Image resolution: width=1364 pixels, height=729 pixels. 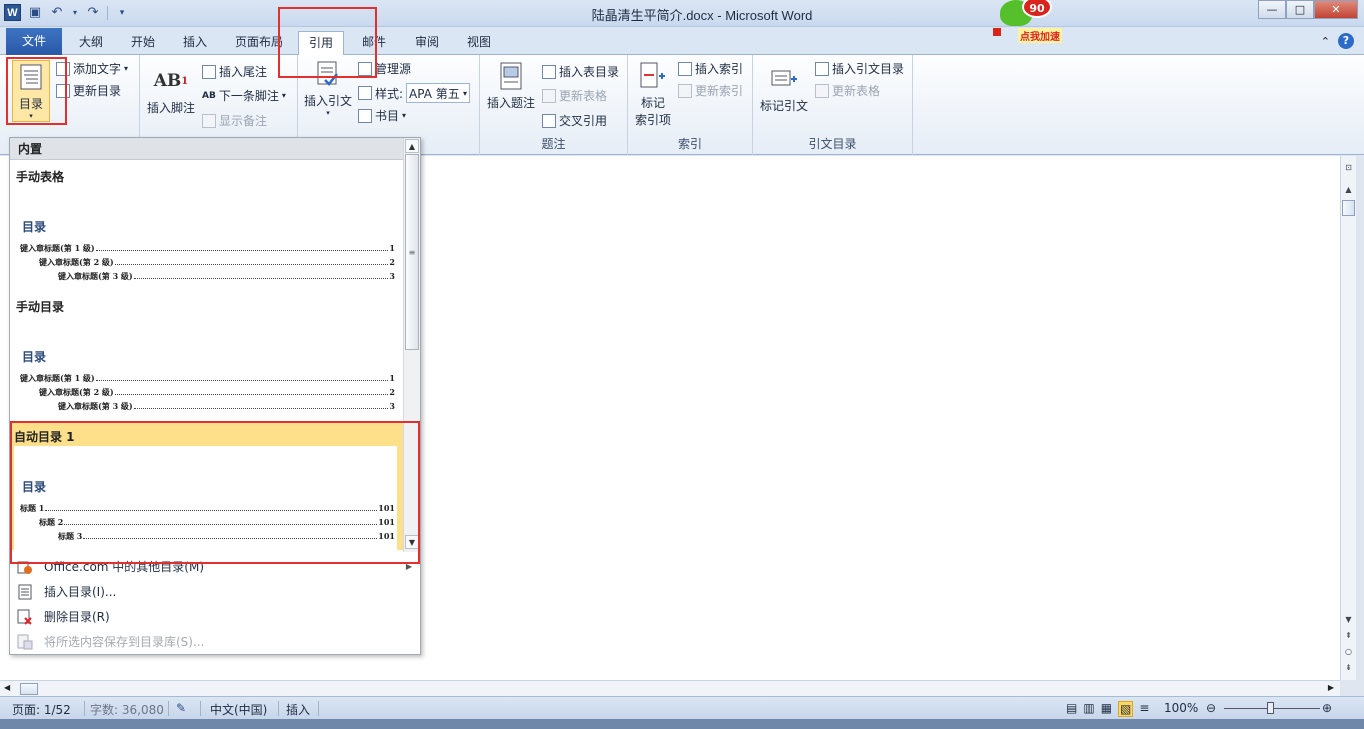 I want to click on mark-citation-button: 标记引文, so click(x=784, y=88).